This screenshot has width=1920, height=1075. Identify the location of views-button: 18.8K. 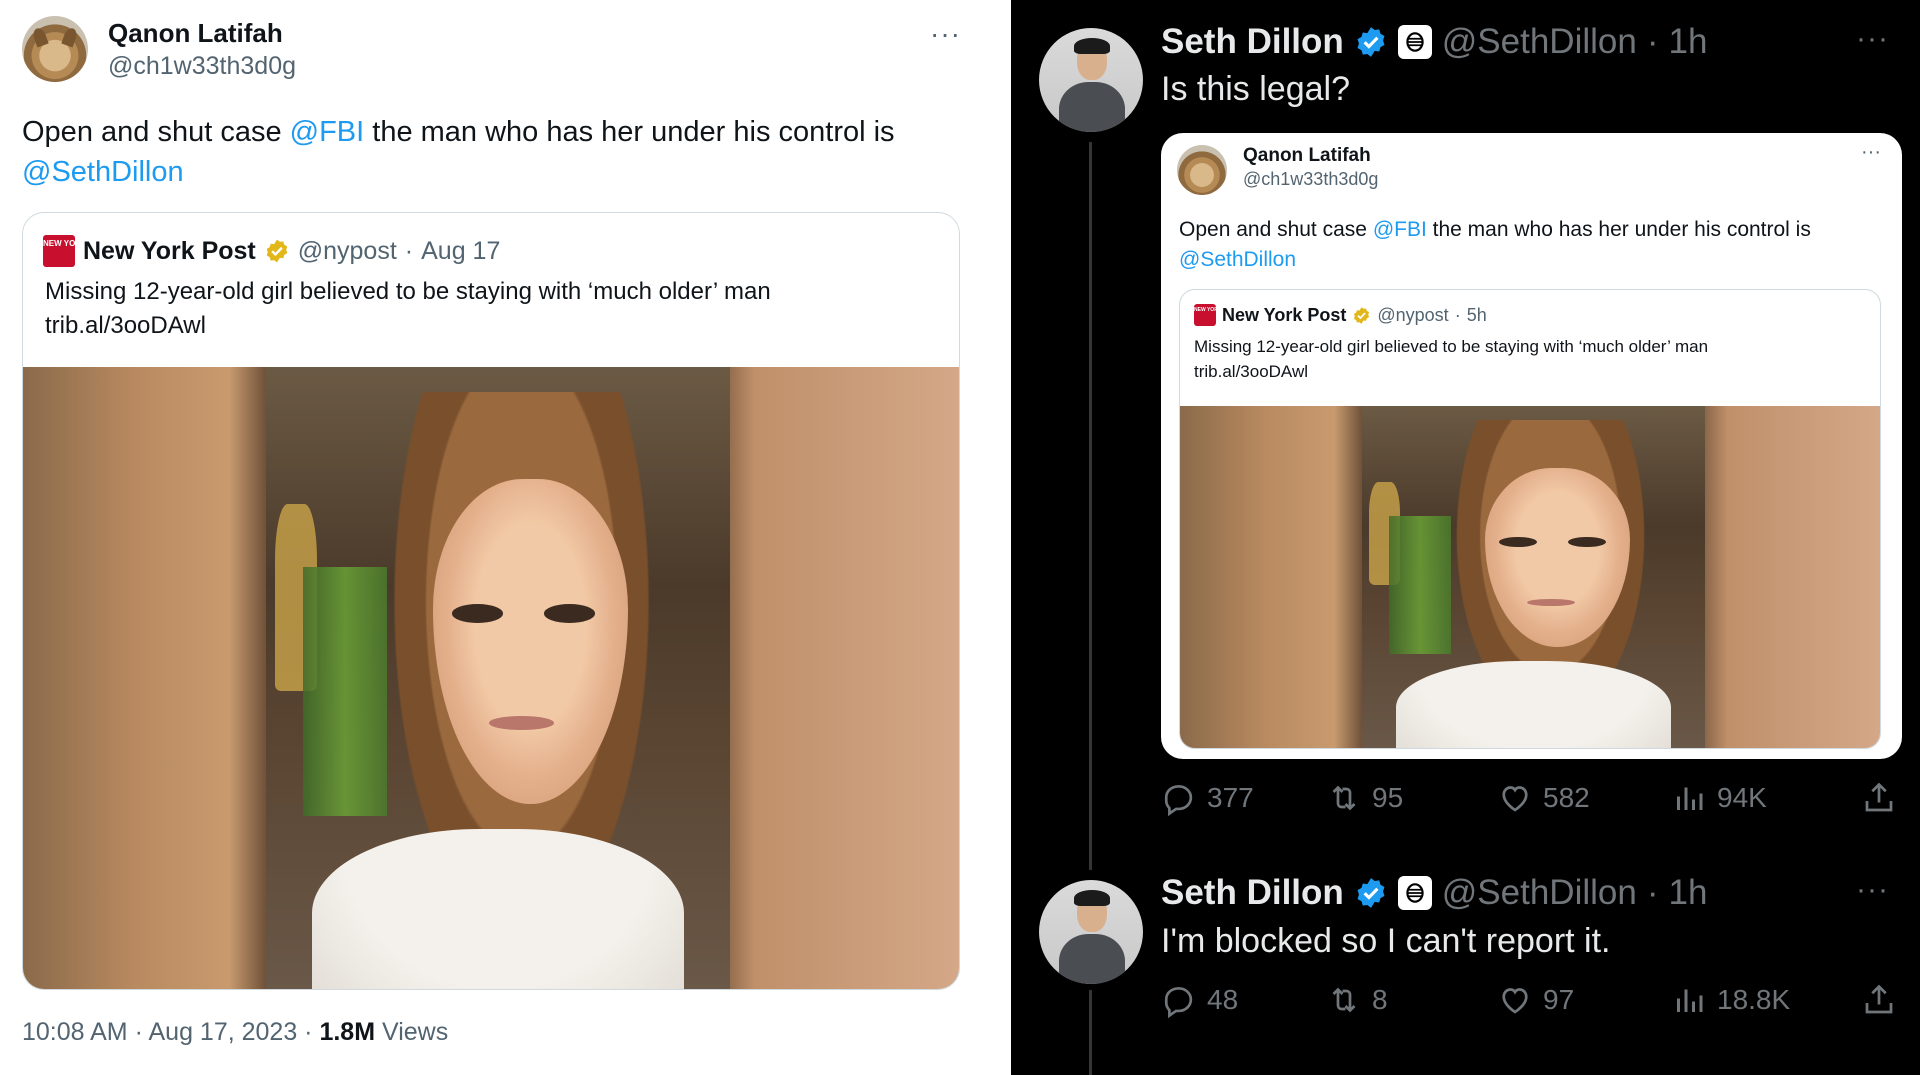
(1730, 1000).